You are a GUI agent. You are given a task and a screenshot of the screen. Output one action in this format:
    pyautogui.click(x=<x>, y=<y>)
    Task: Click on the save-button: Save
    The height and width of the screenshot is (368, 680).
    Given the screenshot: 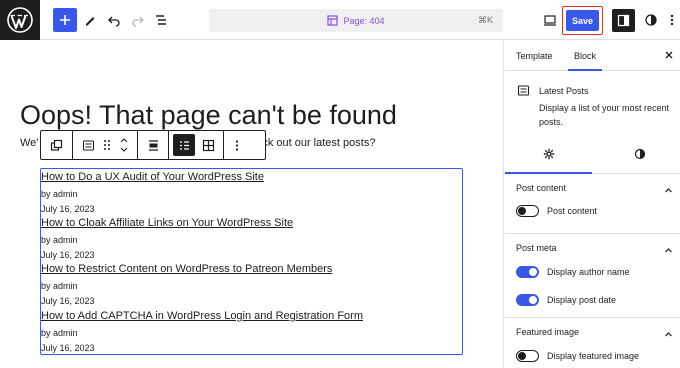 What is the action you would take?
    pyautogui.click(x=582, y=20)
    